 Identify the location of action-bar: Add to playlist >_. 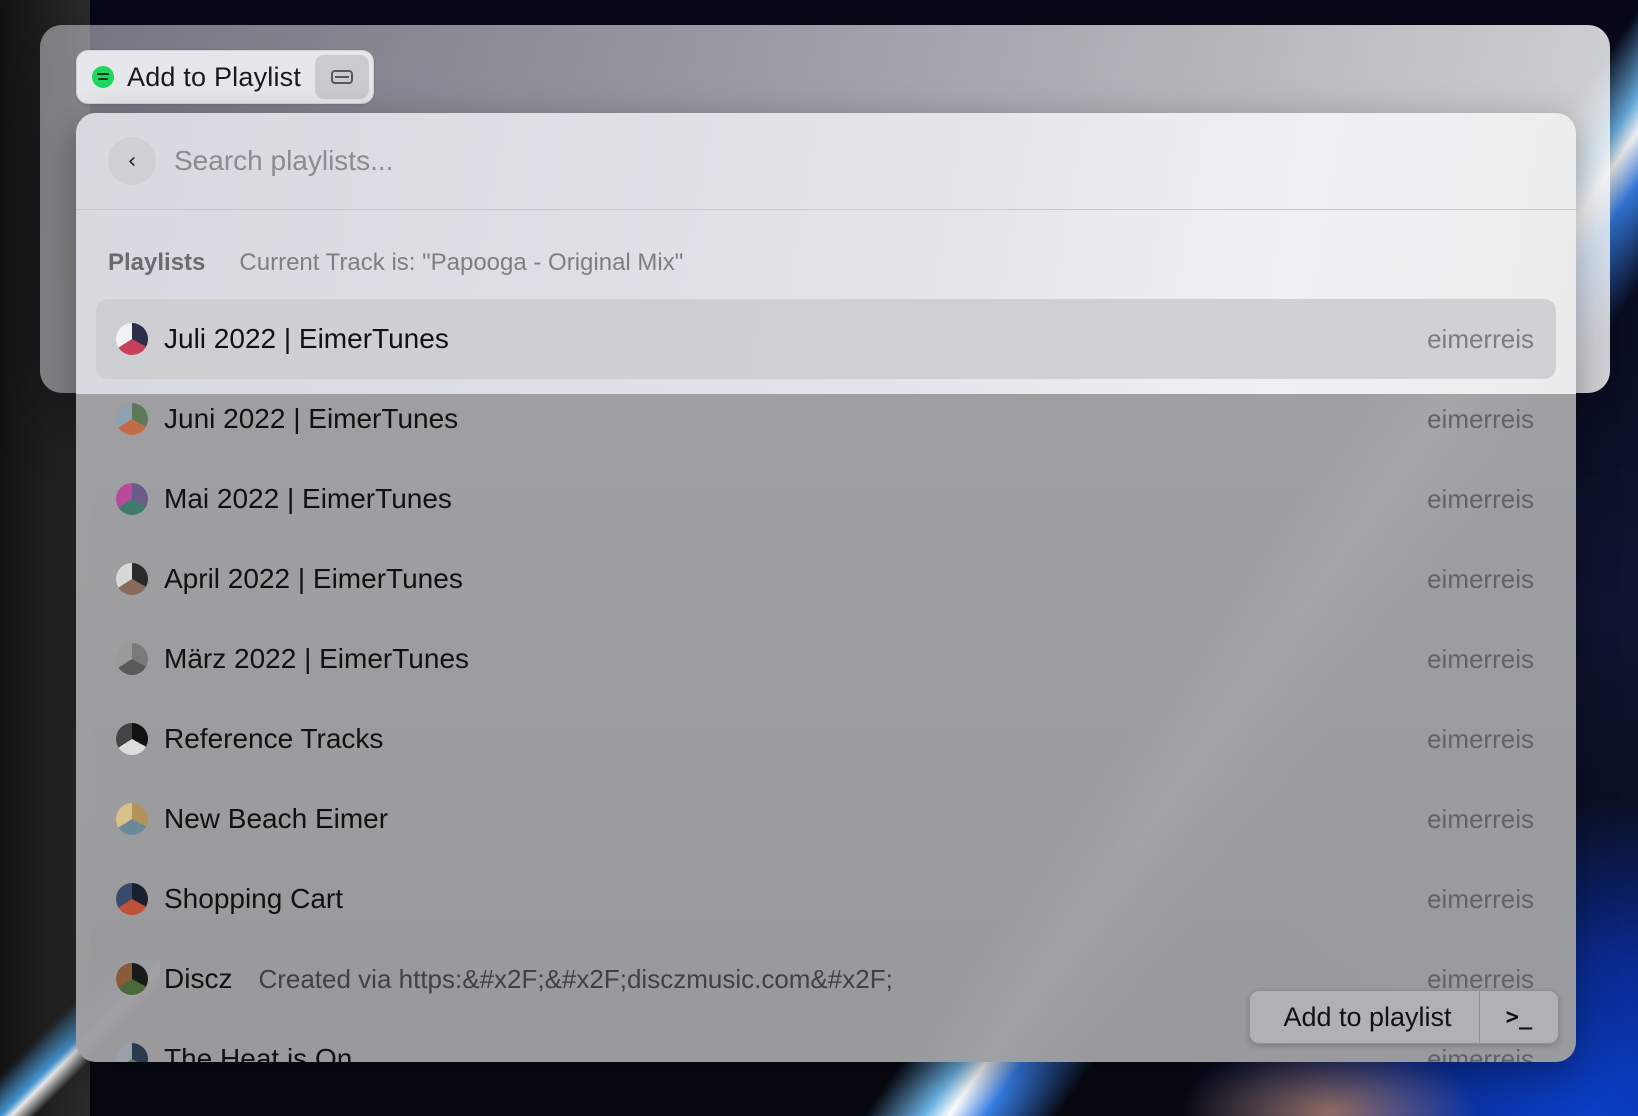
(1404, 1017).